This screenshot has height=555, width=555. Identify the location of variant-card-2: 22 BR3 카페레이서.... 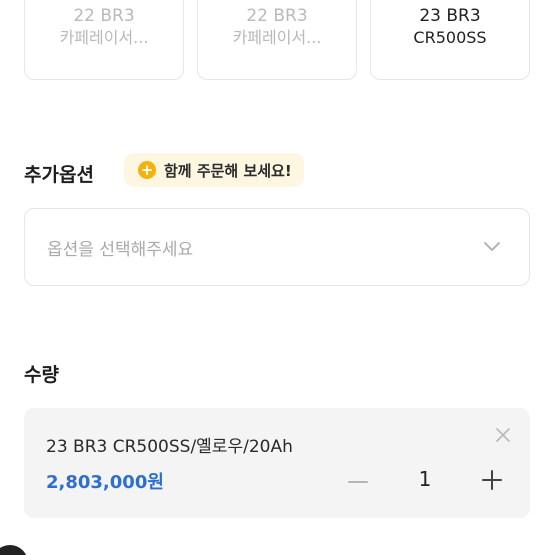
(277, 40).